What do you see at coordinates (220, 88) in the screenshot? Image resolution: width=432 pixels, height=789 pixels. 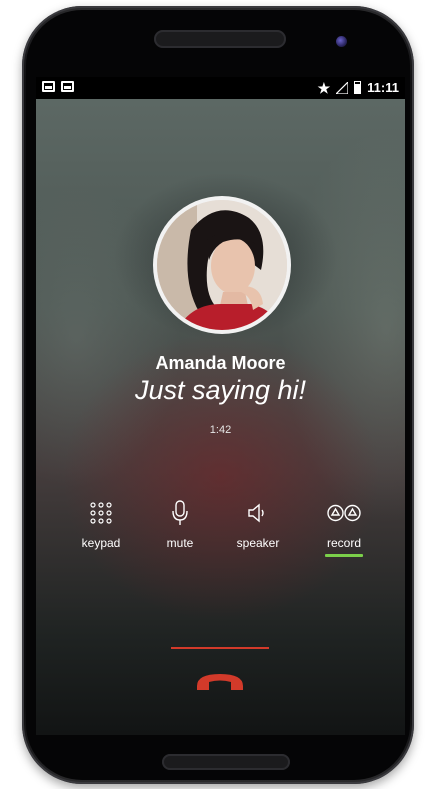 I see `status-bar: ★ 11:11` at bounding box center [220, 88].